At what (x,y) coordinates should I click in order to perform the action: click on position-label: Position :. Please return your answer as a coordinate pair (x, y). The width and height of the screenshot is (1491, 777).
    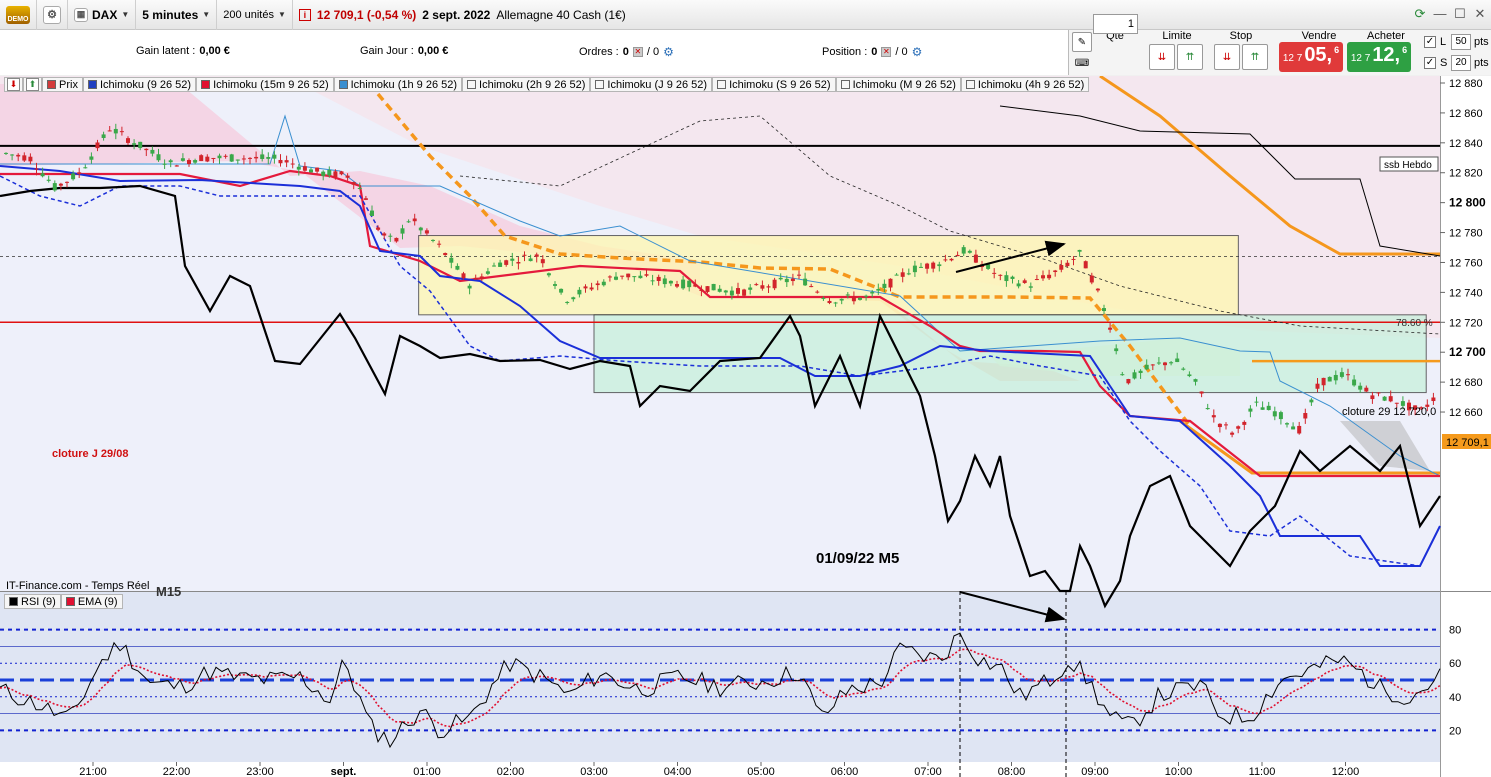
    Looking at the image, I should click on (845, 52).